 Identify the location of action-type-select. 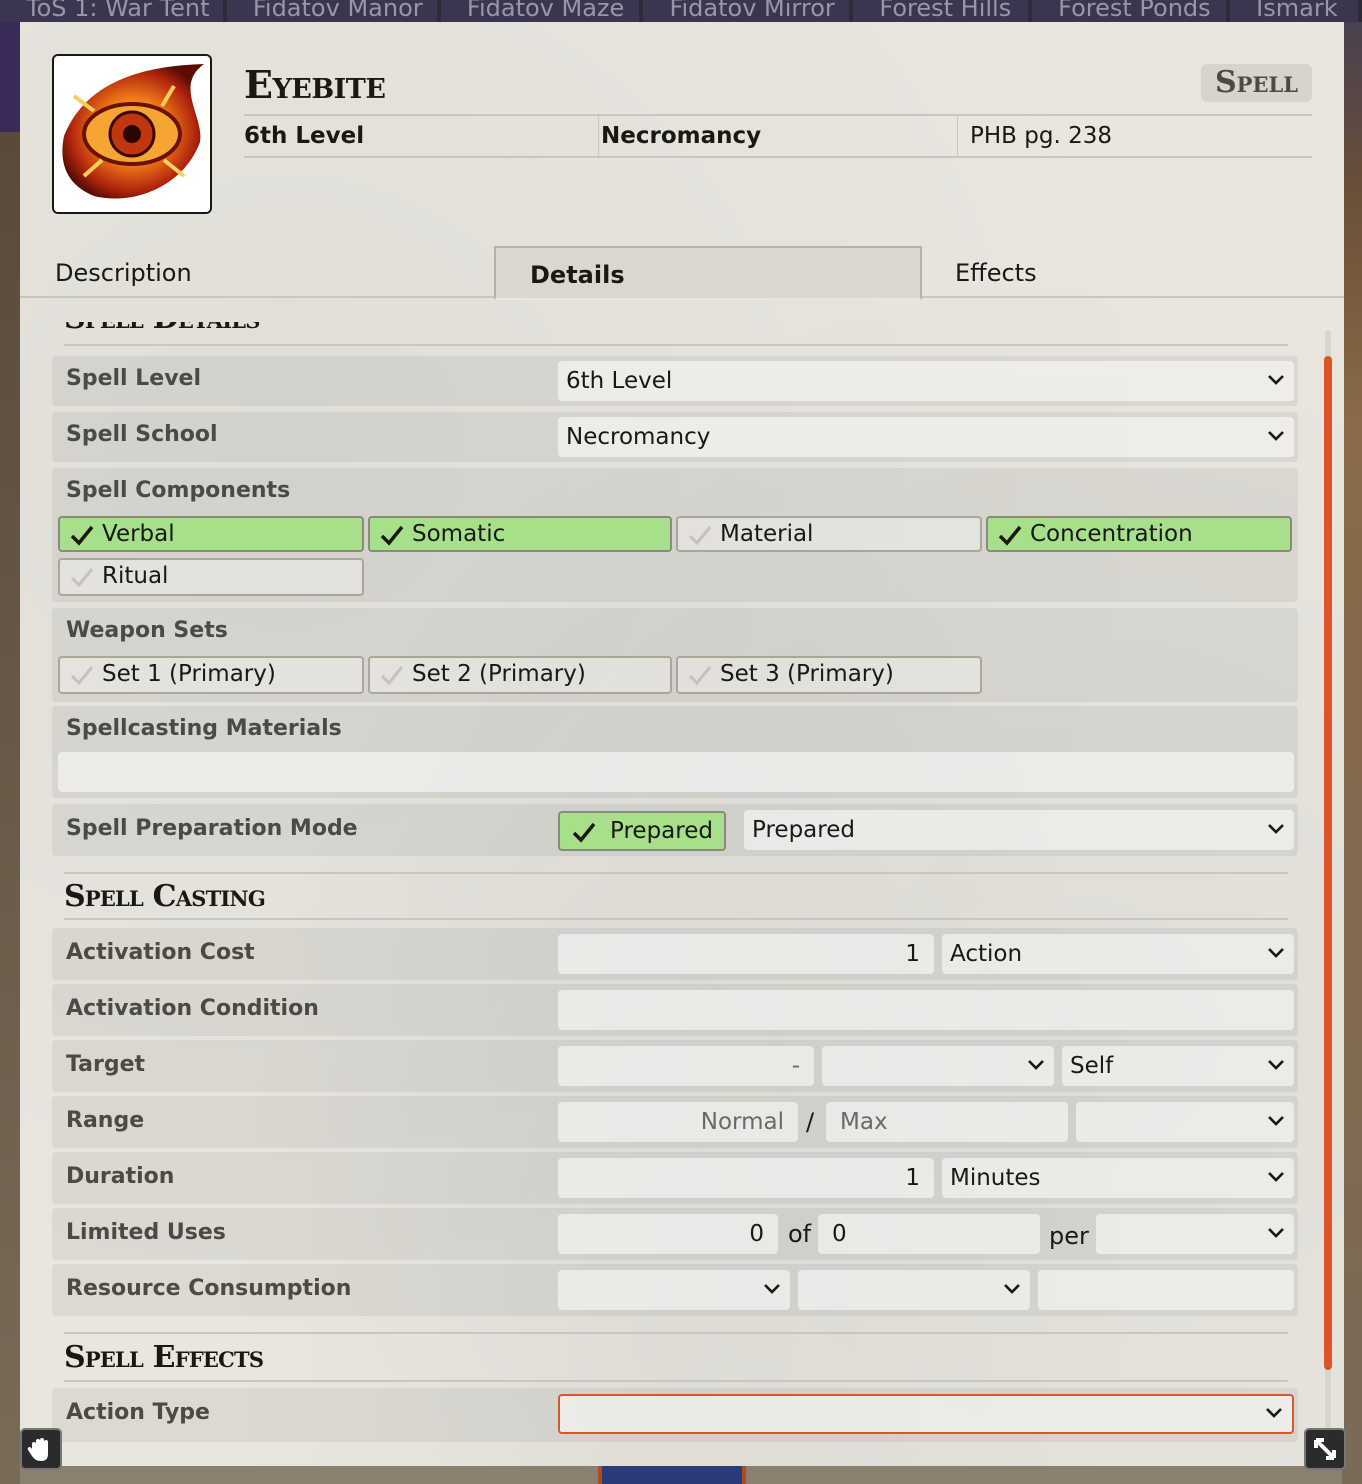
(926, 1414).